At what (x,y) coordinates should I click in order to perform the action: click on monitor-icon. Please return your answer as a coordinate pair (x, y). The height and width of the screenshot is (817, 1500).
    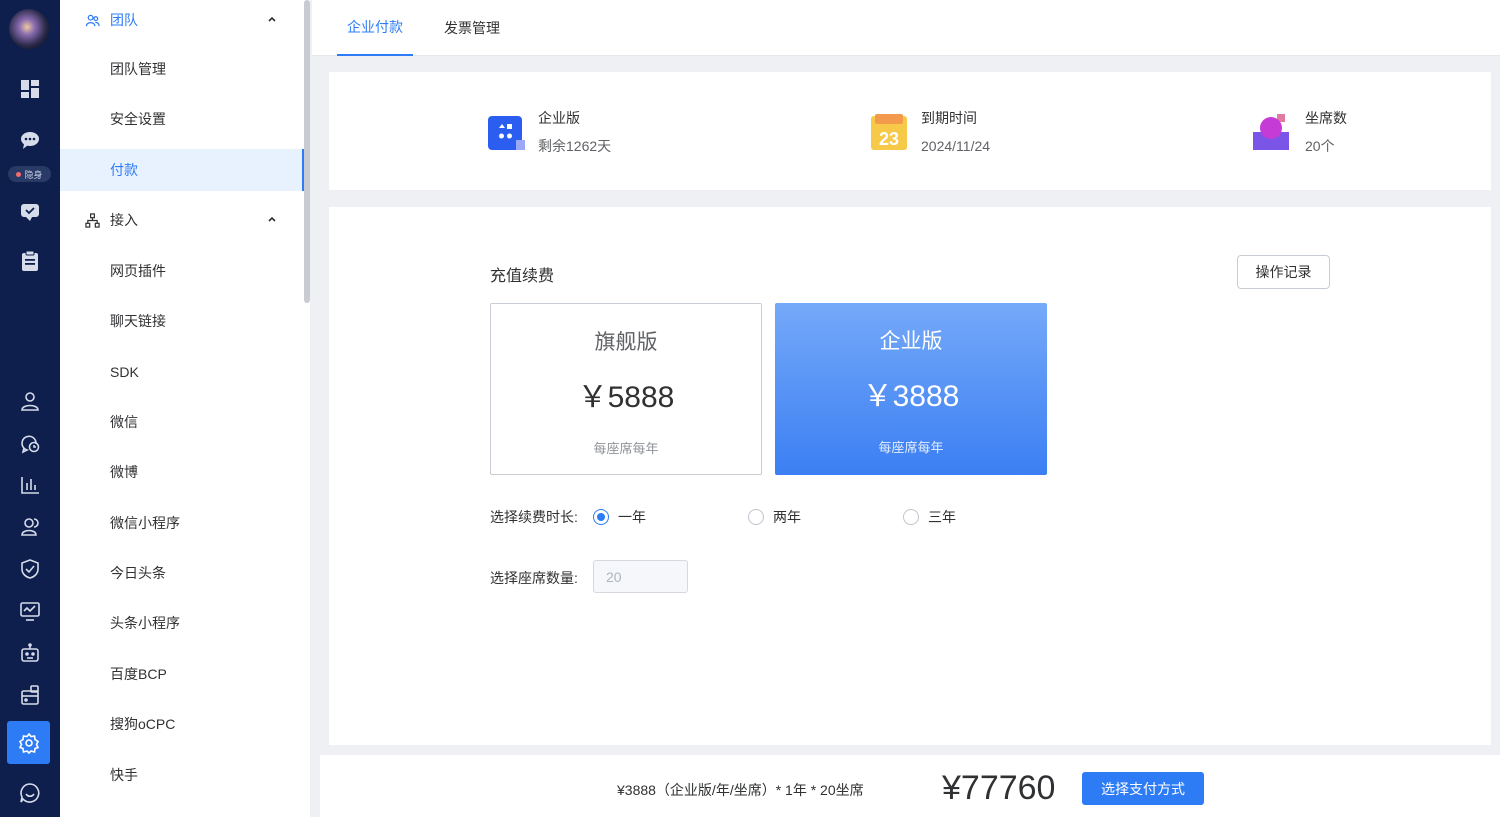
    Looking at the image, I should click on (30, 611).